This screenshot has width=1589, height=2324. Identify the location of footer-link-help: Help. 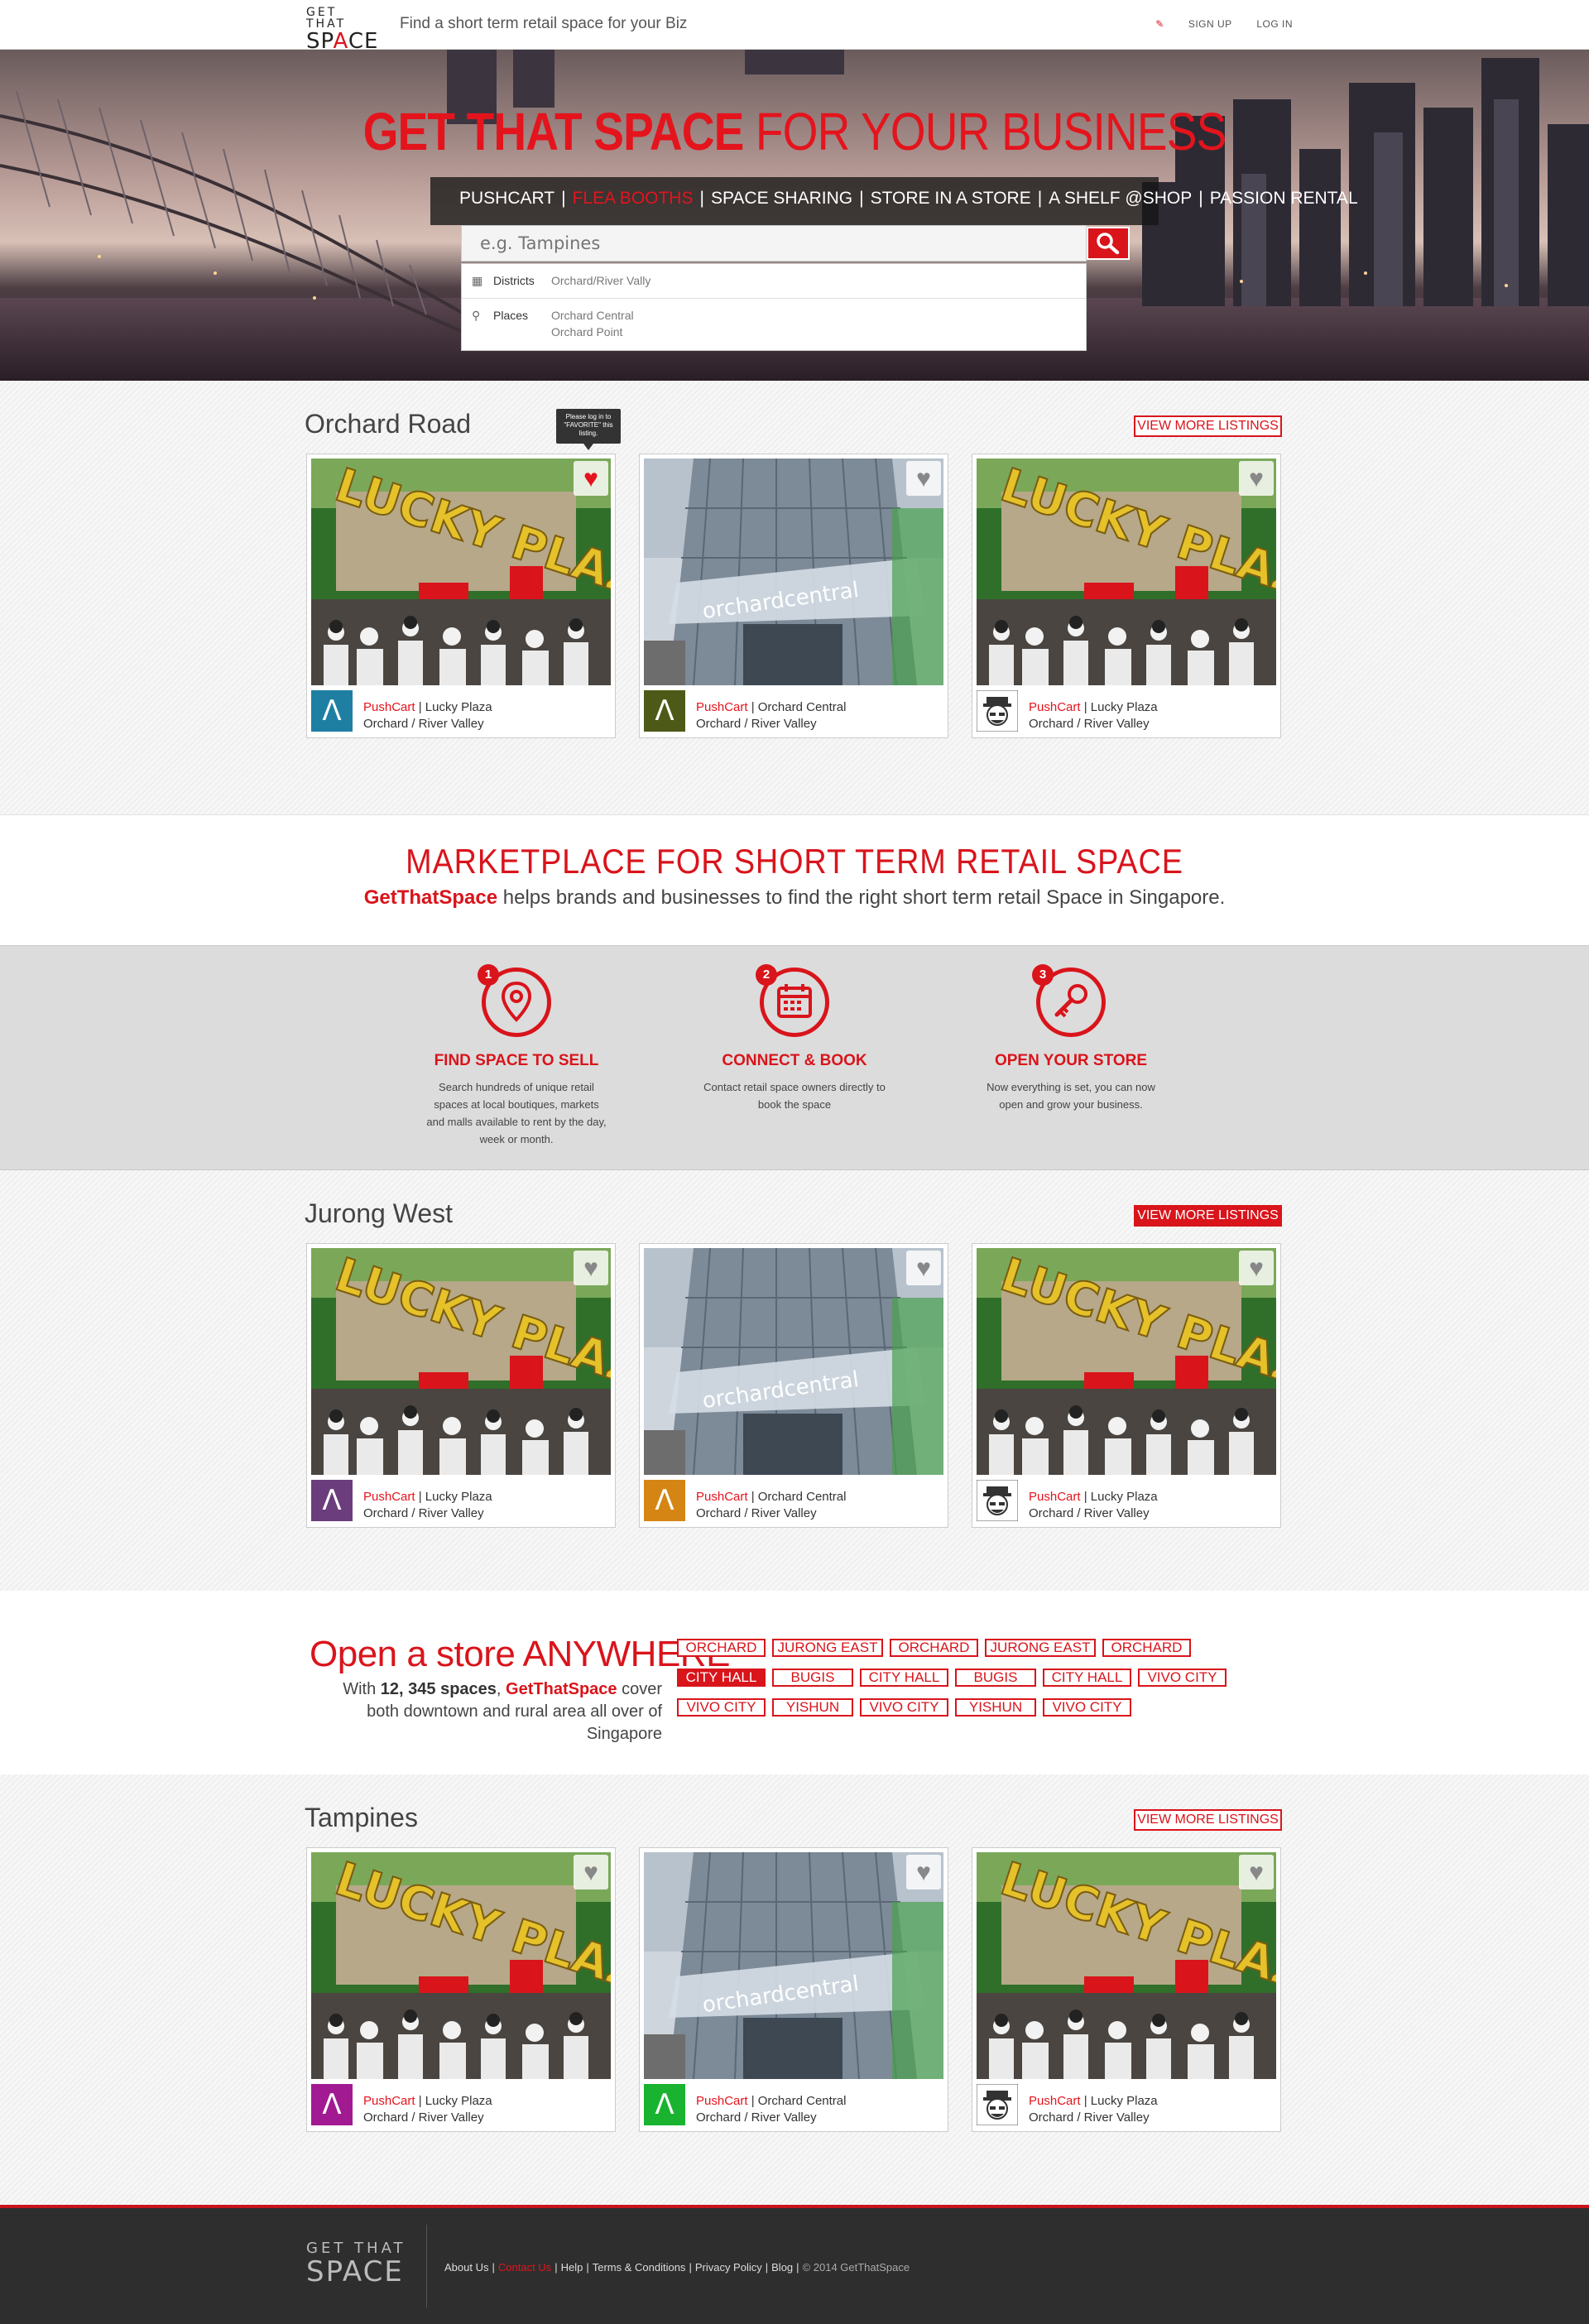
(572, 2267).